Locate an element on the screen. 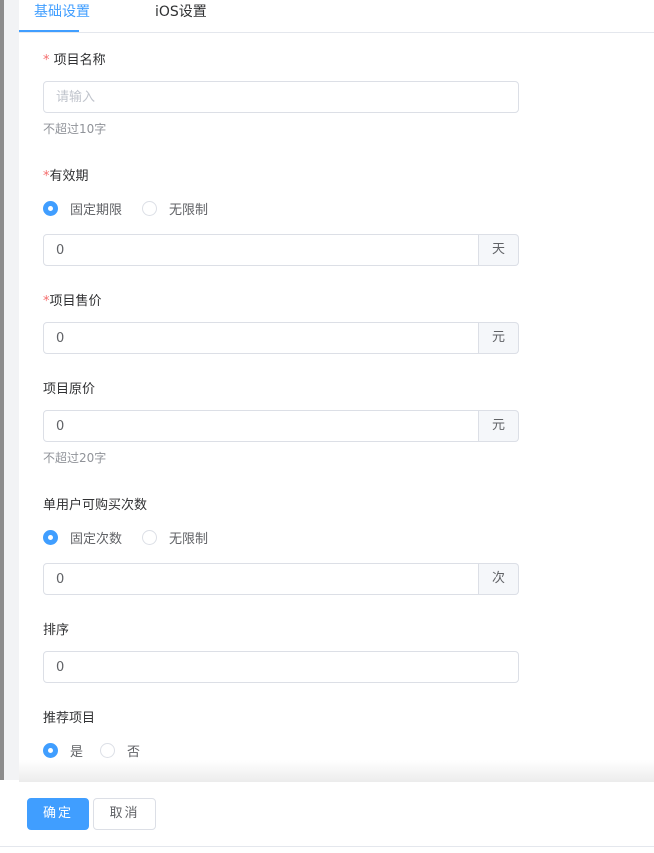 This screenshot has height=853, width=654. recommend-option-yes: 是 is located at coordinates (63, 750).